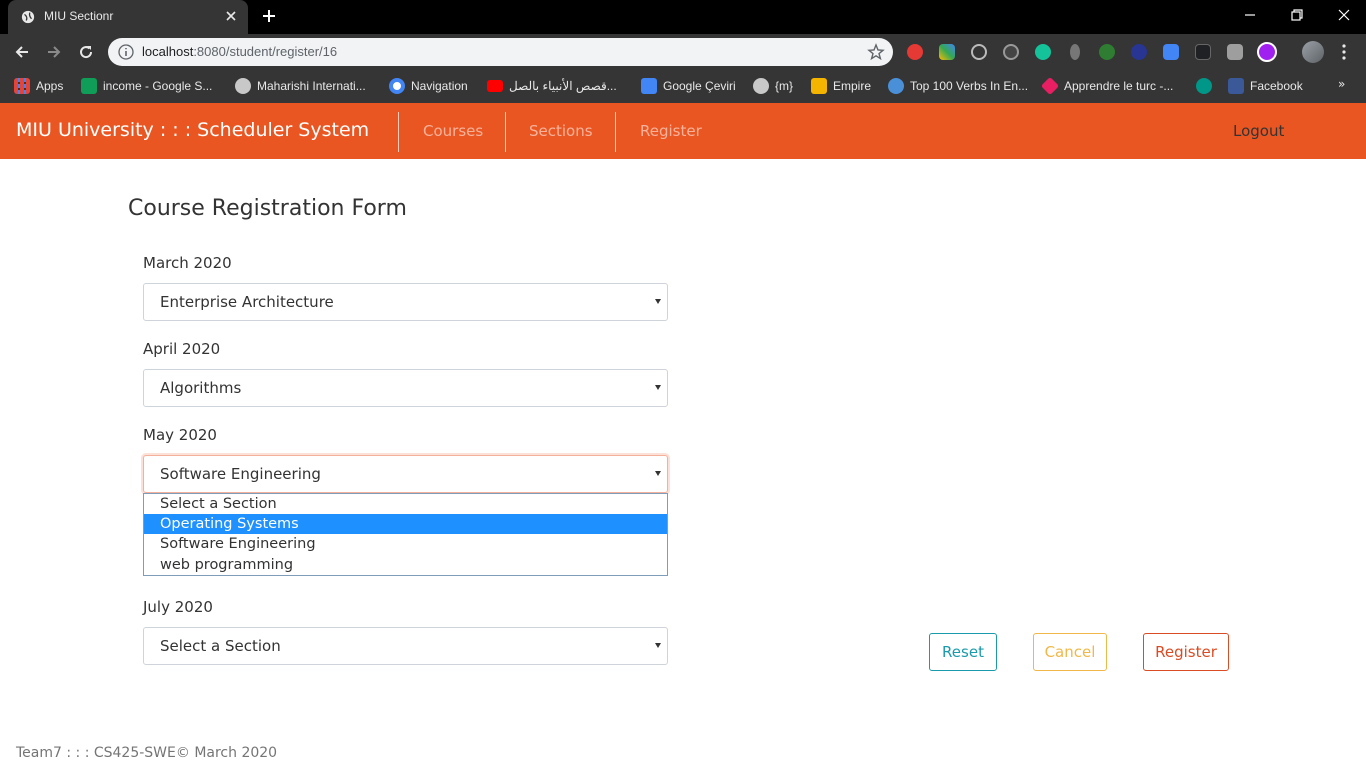 The image size is (1366, 768). Describe the element at coordinates (405, 524) in the screenshot. I see `dropdown-option-highlighted: Operating Systems` at that location.